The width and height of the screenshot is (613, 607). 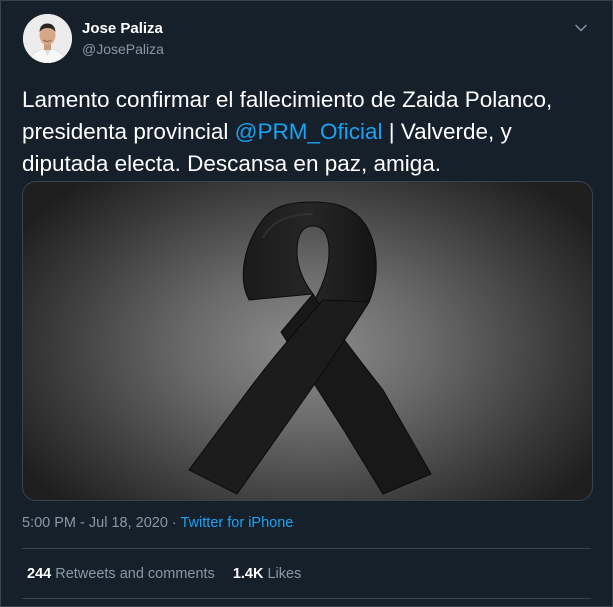 I want to click on tweet-time: 5:00 PM, so click(x=49, y=523).